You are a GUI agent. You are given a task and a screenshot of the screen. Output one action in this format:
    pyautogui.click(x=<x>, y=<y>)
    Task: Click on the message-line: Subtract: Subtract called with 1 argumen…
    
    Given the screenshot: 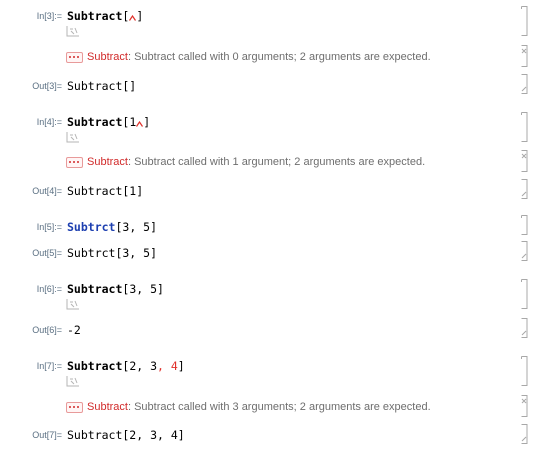 What is the action you would take?
    pyautogui.click(x=245, y=162)
    